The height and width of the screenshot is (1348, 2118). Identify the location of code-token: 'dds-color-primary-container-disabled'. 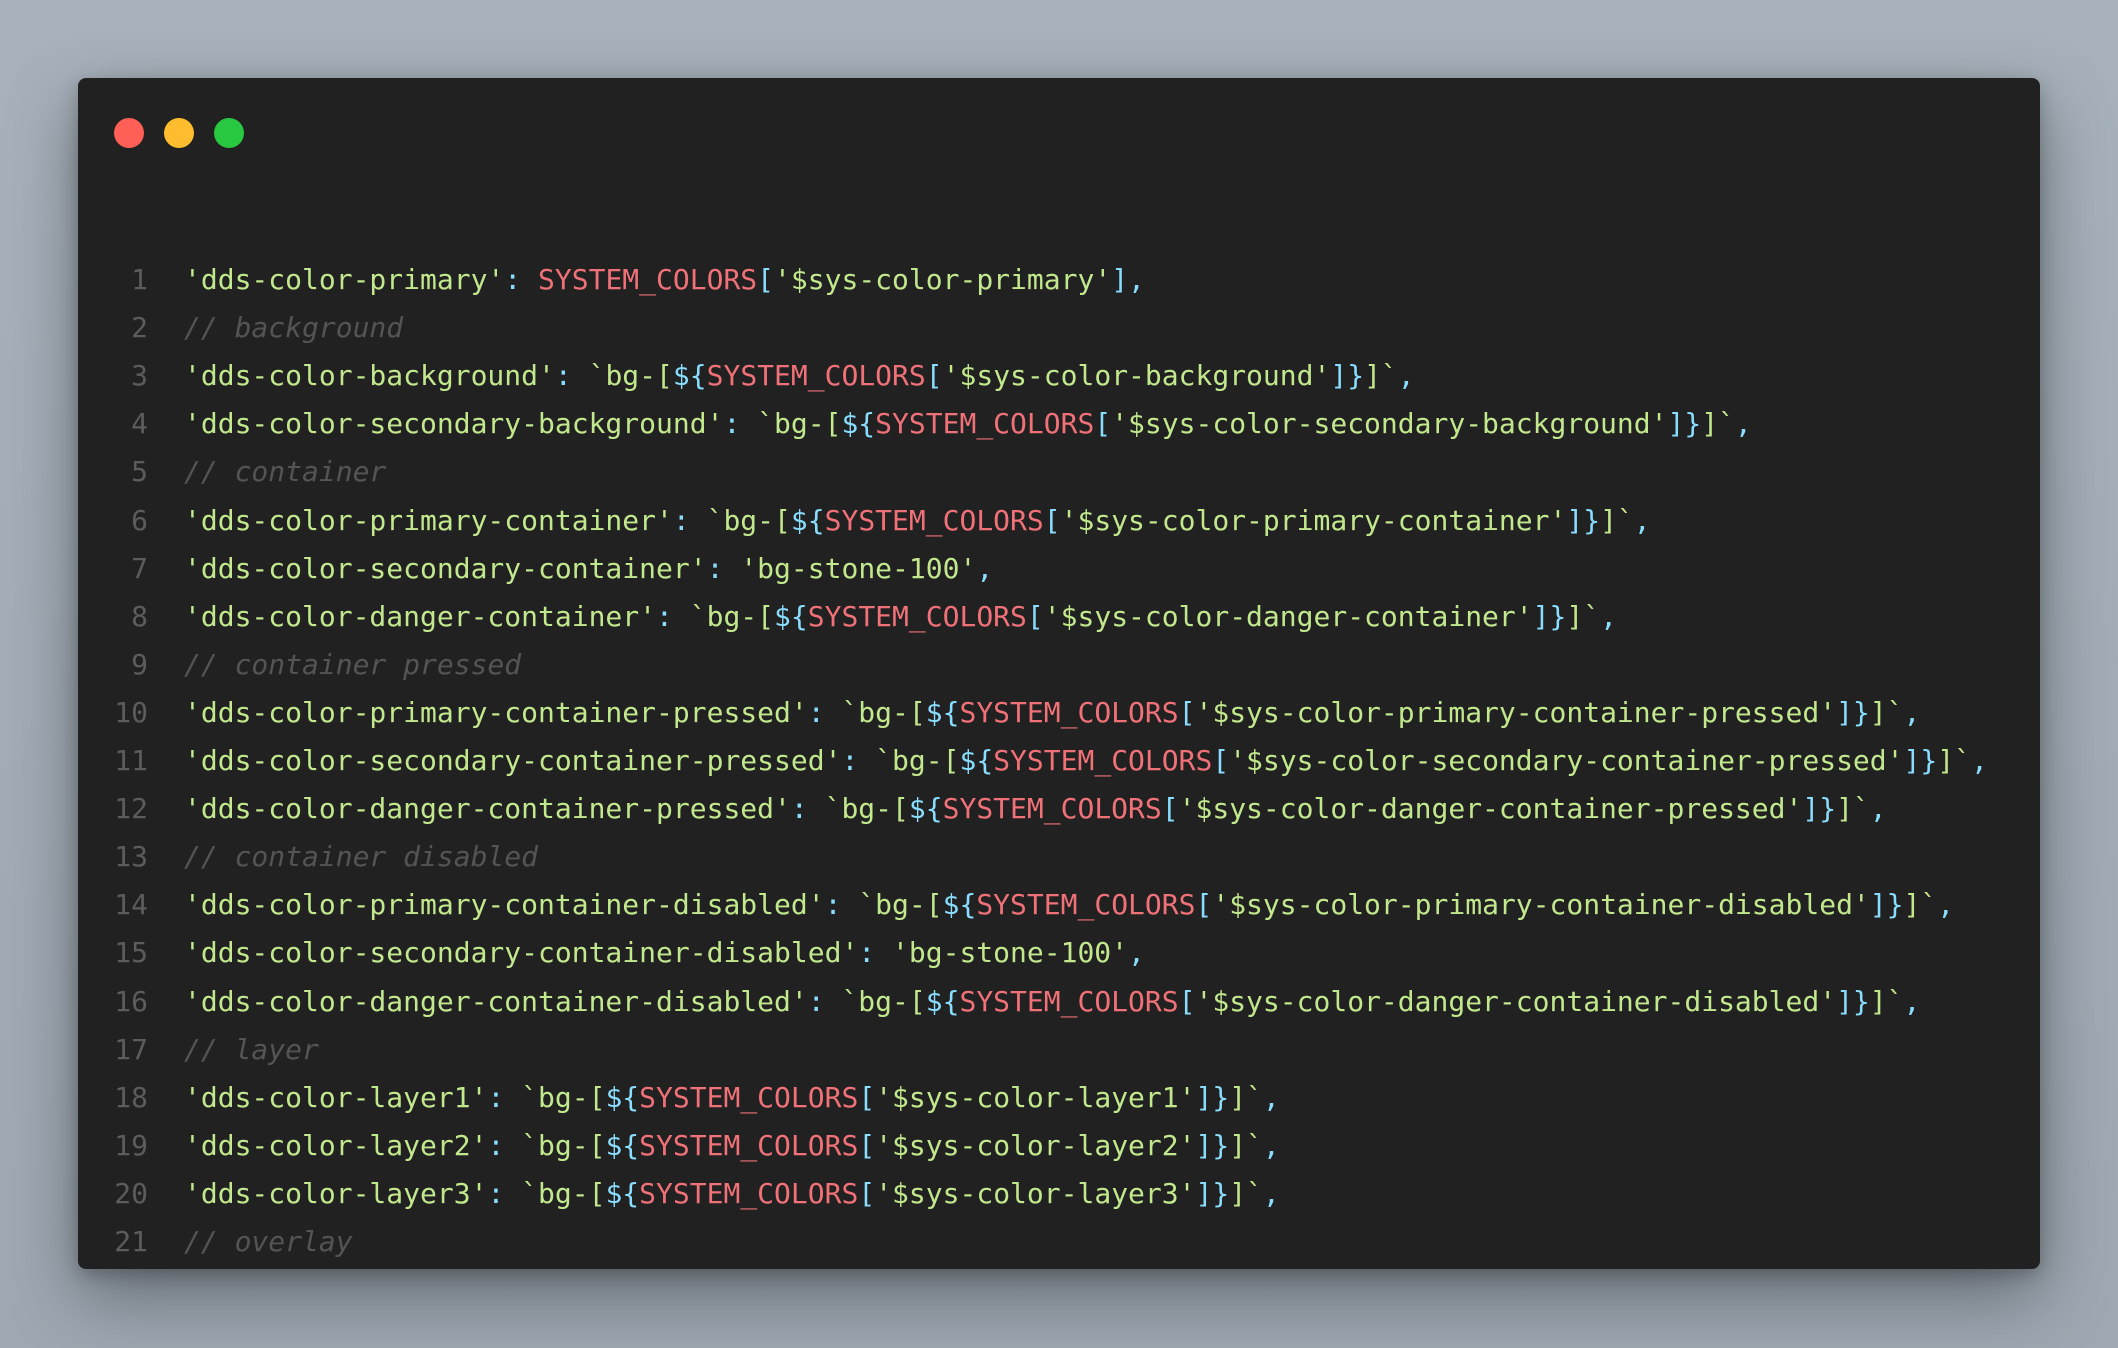
(504, 905).